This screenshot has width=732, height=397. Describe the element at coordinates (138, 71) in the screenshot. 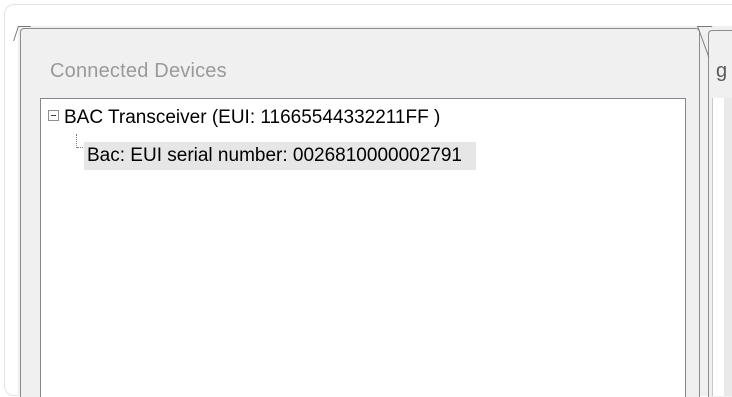

I see `connected-devices-title: Connected Devices` at that location.